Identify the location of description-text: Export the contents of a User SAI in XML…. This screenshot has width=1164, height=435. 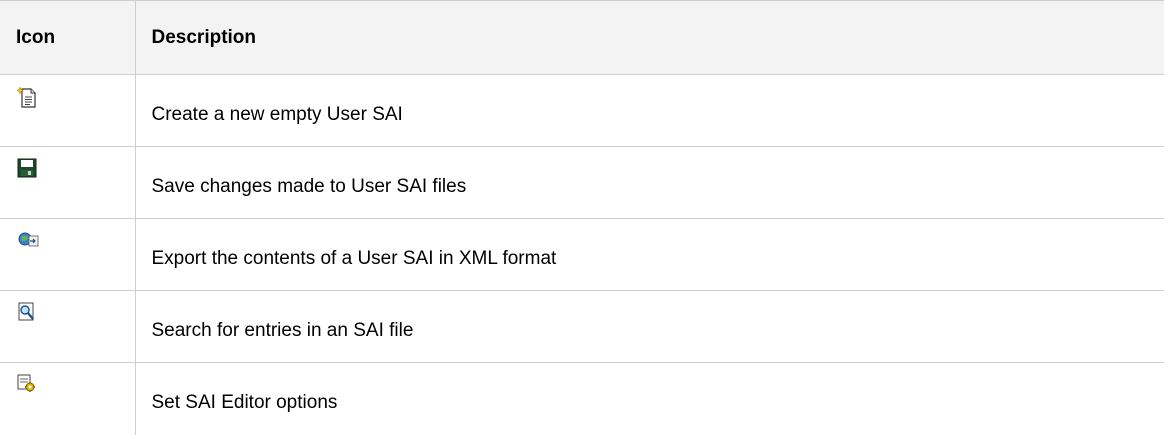
(354, 258).